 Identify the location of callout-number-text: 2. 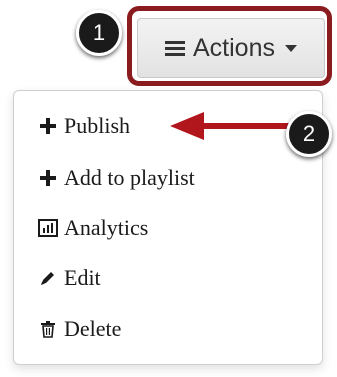
(309, 133).